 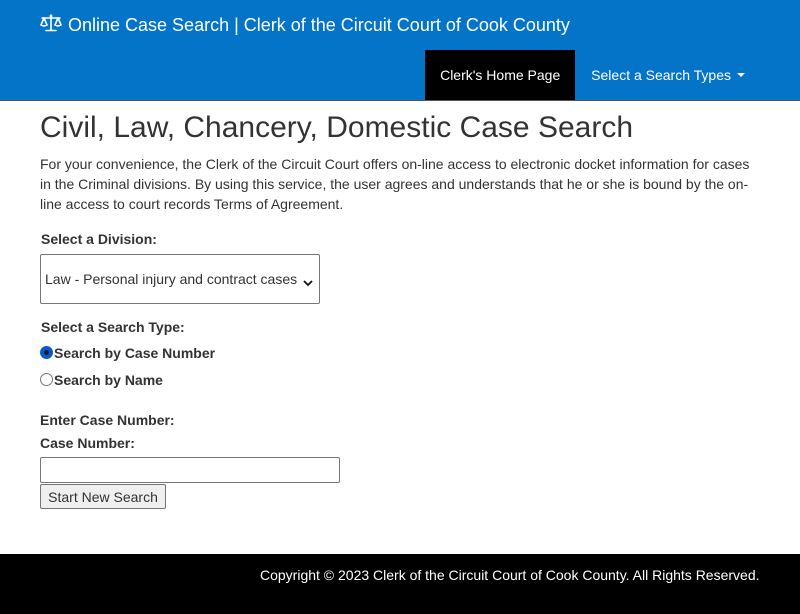 What do you see at coordinates (108, 380) in the screenshot?
I see `radio-name-label: Search by Name` at bounding box center [108, 380].